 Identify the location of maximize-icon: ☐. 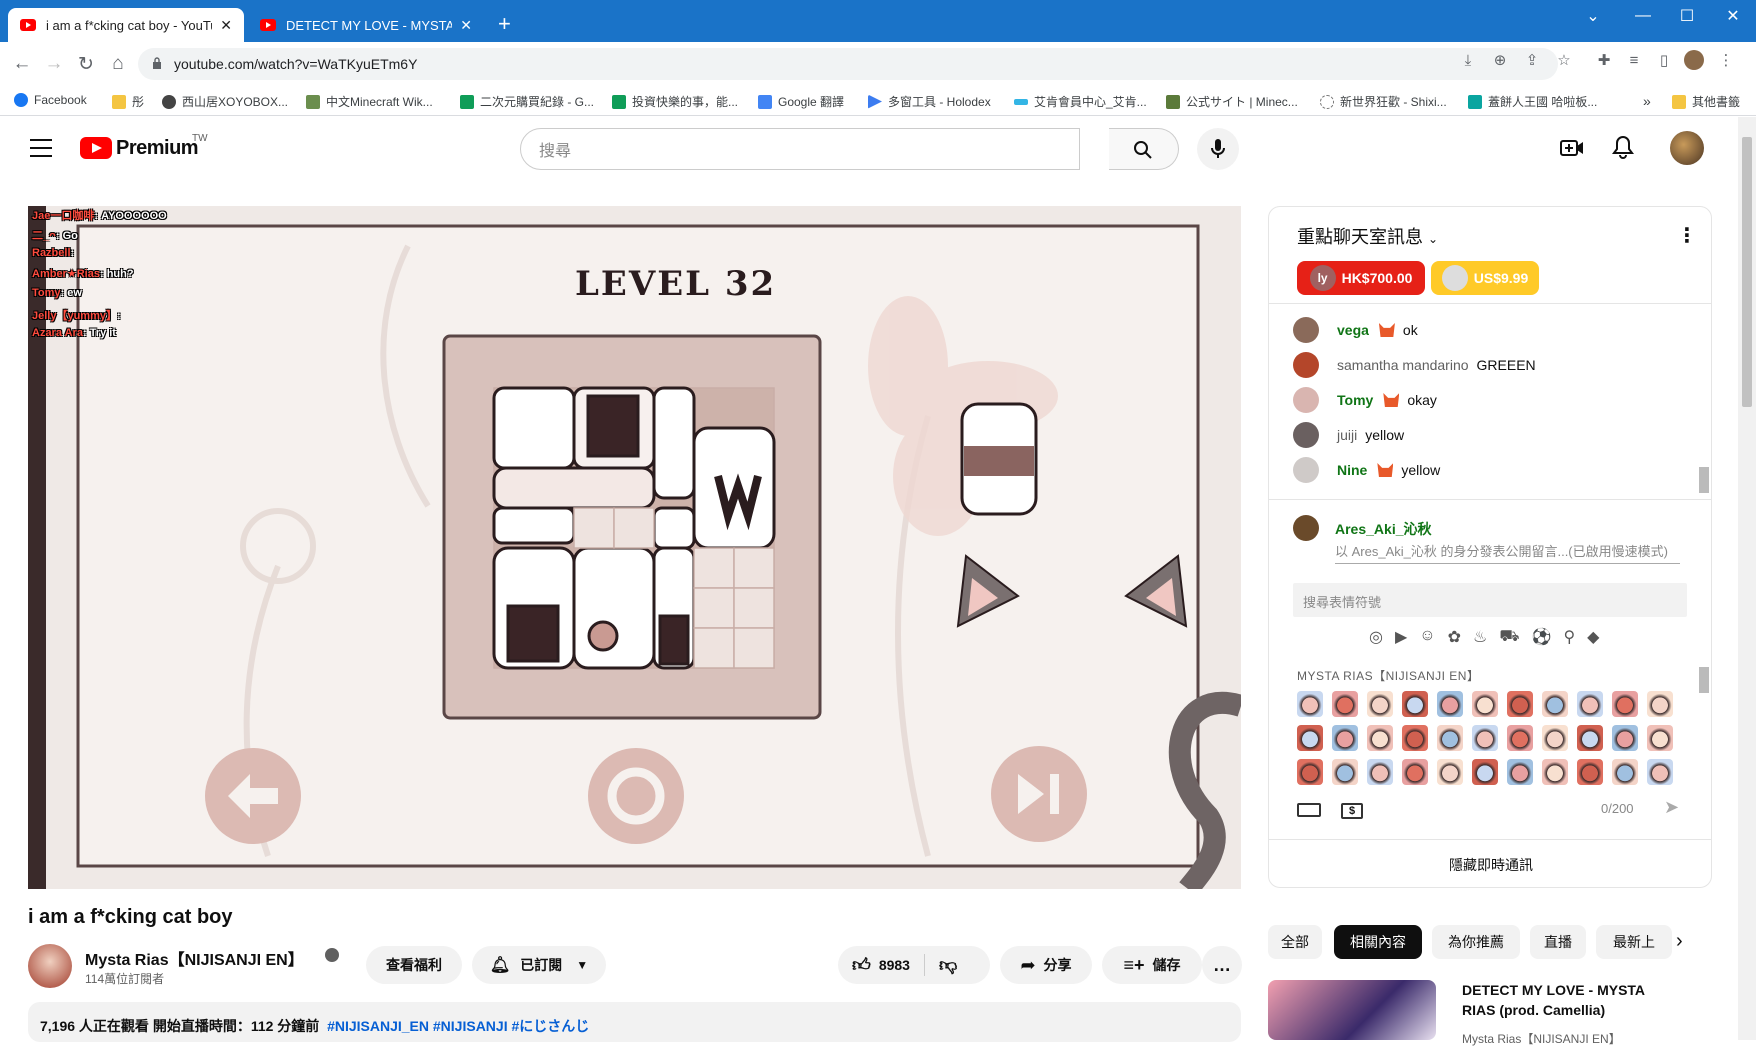
(1687, 16).